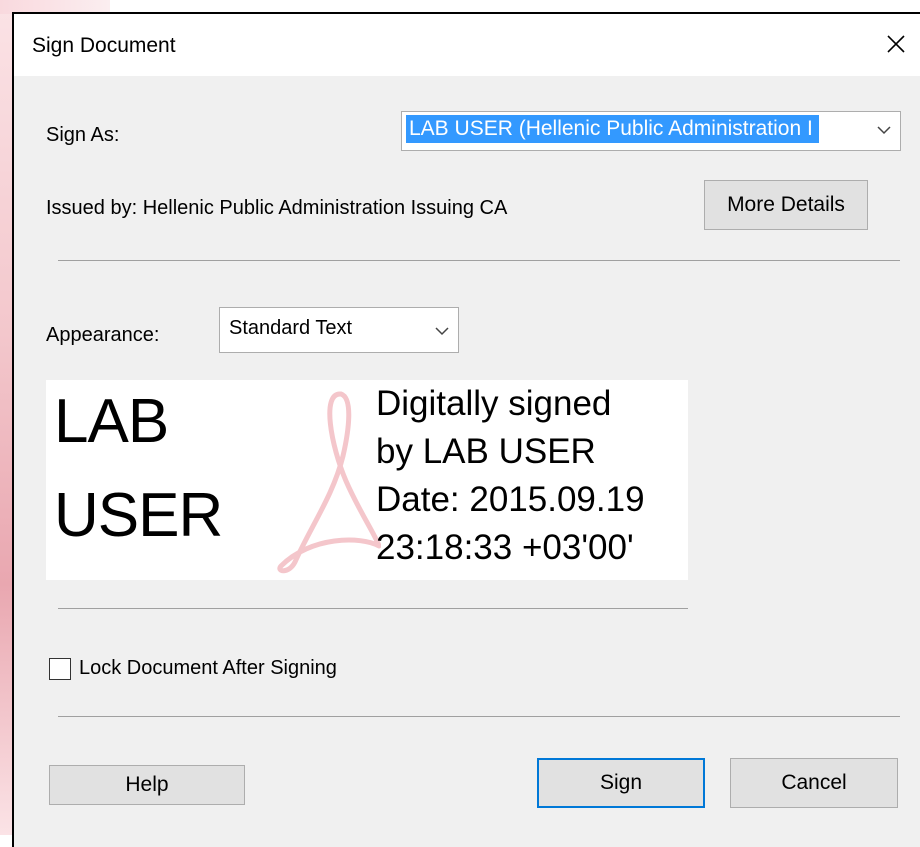 Image resolution: width=920 pixels, height=847 pixels. I want to click on sign-button: Sign, so click(621, 783).